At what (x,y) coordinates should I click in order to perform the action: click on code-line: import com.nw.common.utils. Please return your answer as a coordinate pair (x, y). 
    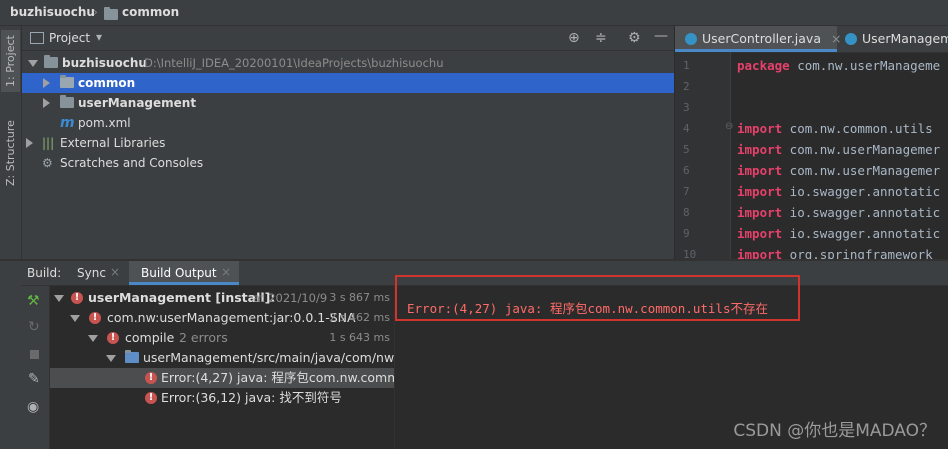
    Looking at the image, I should click on (835, 128).